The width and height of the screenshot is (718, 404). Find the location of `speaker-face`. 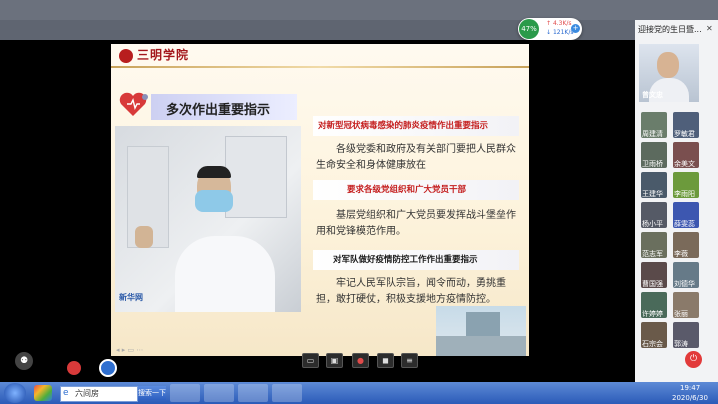

speaker-face is located at coordinates (668, 65).